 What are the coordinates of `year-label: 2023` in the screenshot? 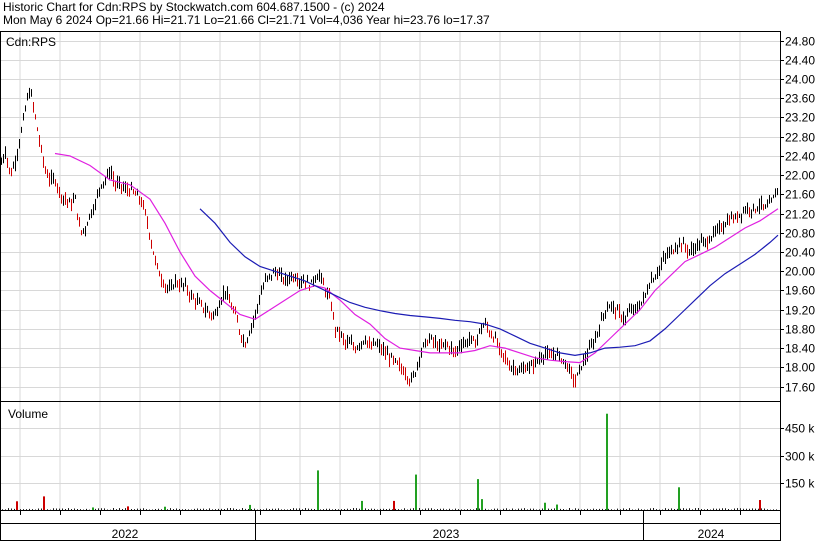 It's located at (446, 534).